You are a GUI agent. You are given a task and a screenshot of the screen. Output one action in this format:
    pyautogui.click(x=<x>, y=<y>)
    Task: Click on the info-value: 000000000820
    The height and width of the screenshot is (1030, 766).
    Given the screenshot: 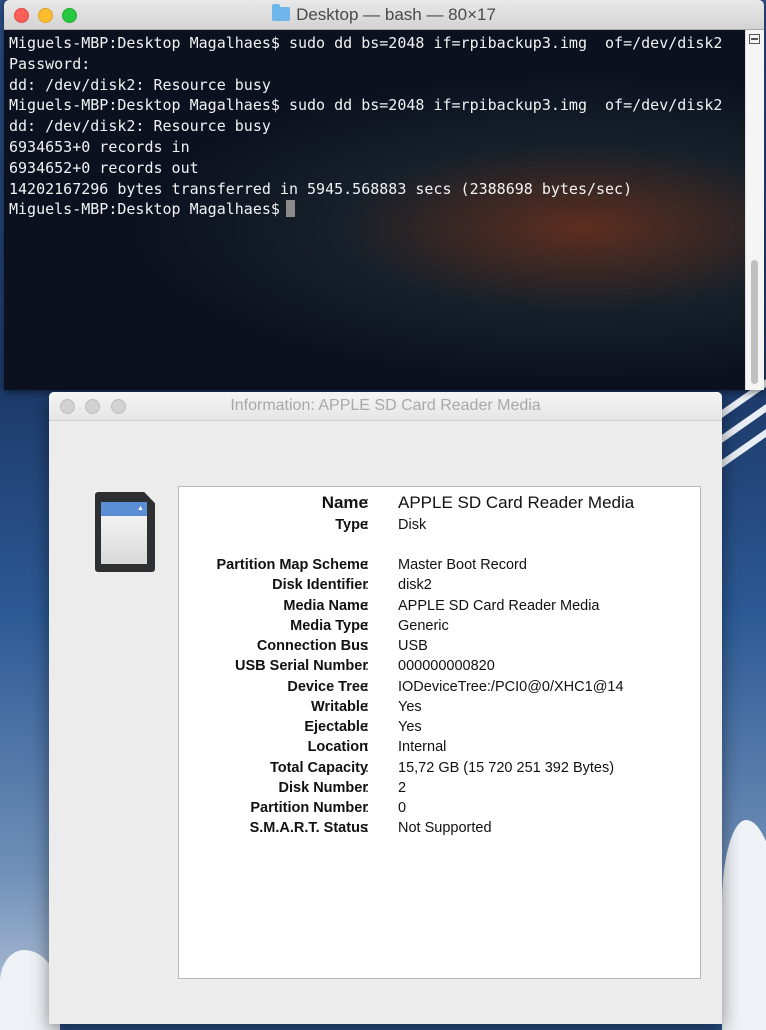 What is the action you would take?
    pyautogui.click(x=446, y=666)
    